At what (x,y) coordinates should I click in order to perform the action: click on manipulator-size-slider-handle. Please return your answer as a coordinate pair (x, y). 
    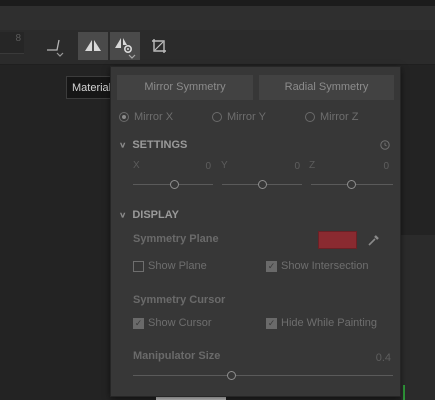
    Looking at the image, I should click on (231, 375).